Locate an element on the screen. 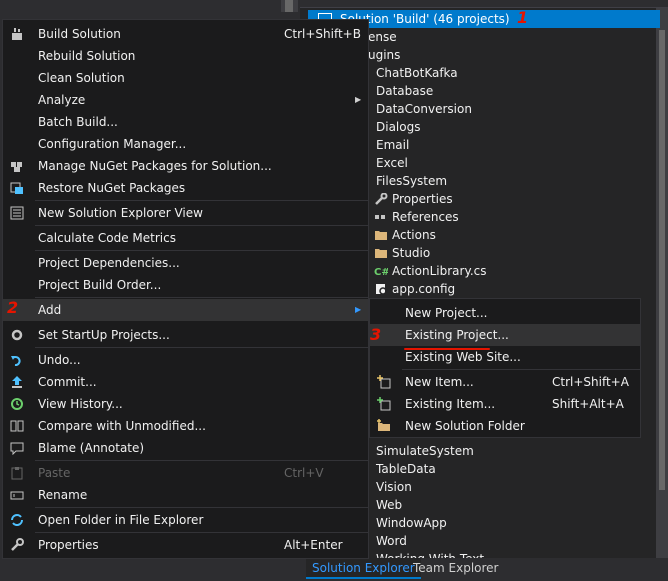 The height and width of the screenshot is (581, 668). tree-item: Dialogs is located at coordinates (398, 127).